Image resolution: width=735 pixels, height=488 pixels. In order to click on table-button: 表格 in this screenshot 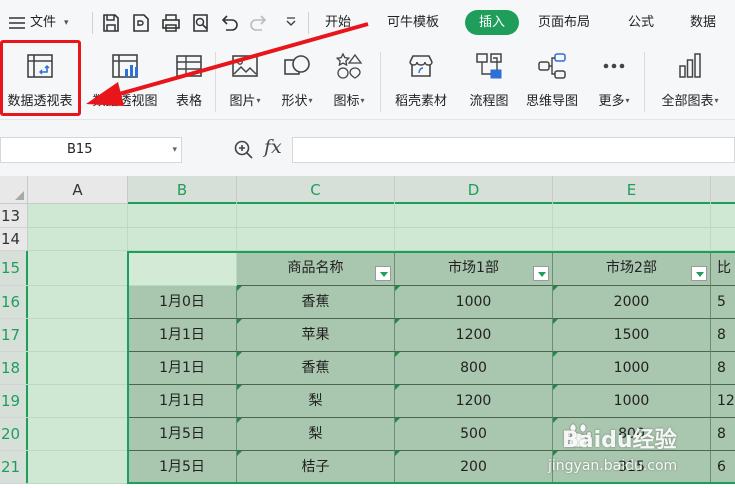, I will do `click(189, 83)`.